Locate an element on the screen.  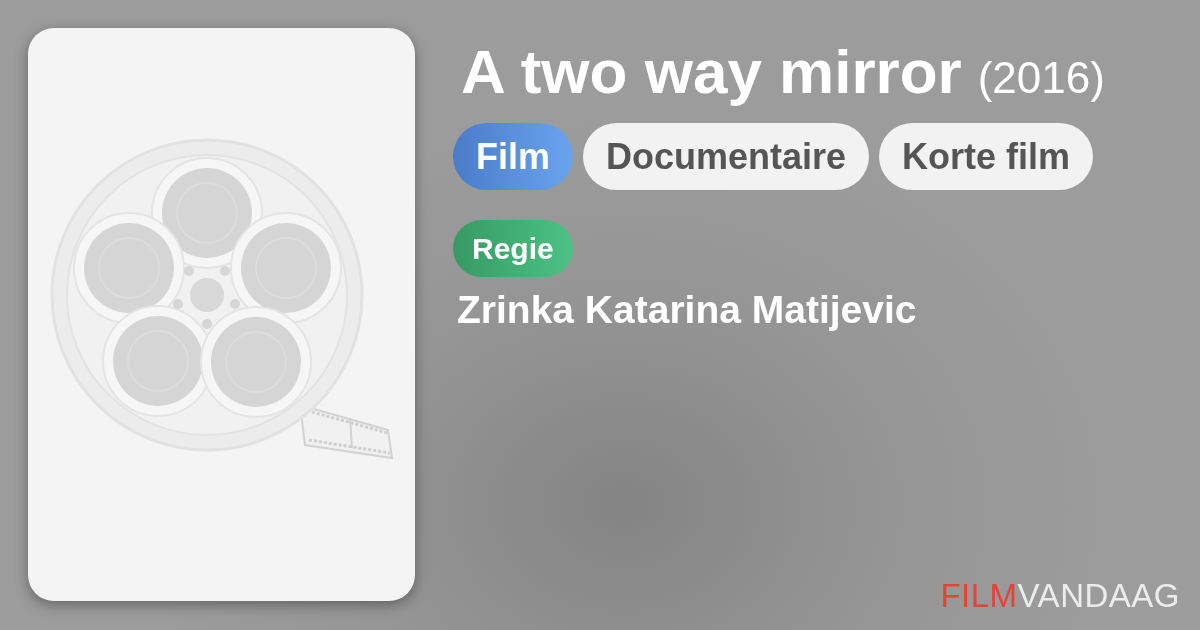
site-logo: FILMVANDAAG is located at coordinates (1060, 595).